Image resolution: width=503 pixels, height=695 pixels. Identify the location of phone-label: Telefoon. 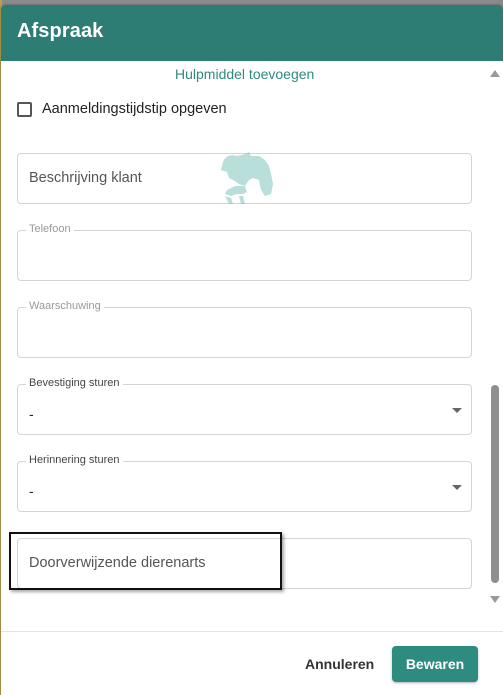
(50, 229).